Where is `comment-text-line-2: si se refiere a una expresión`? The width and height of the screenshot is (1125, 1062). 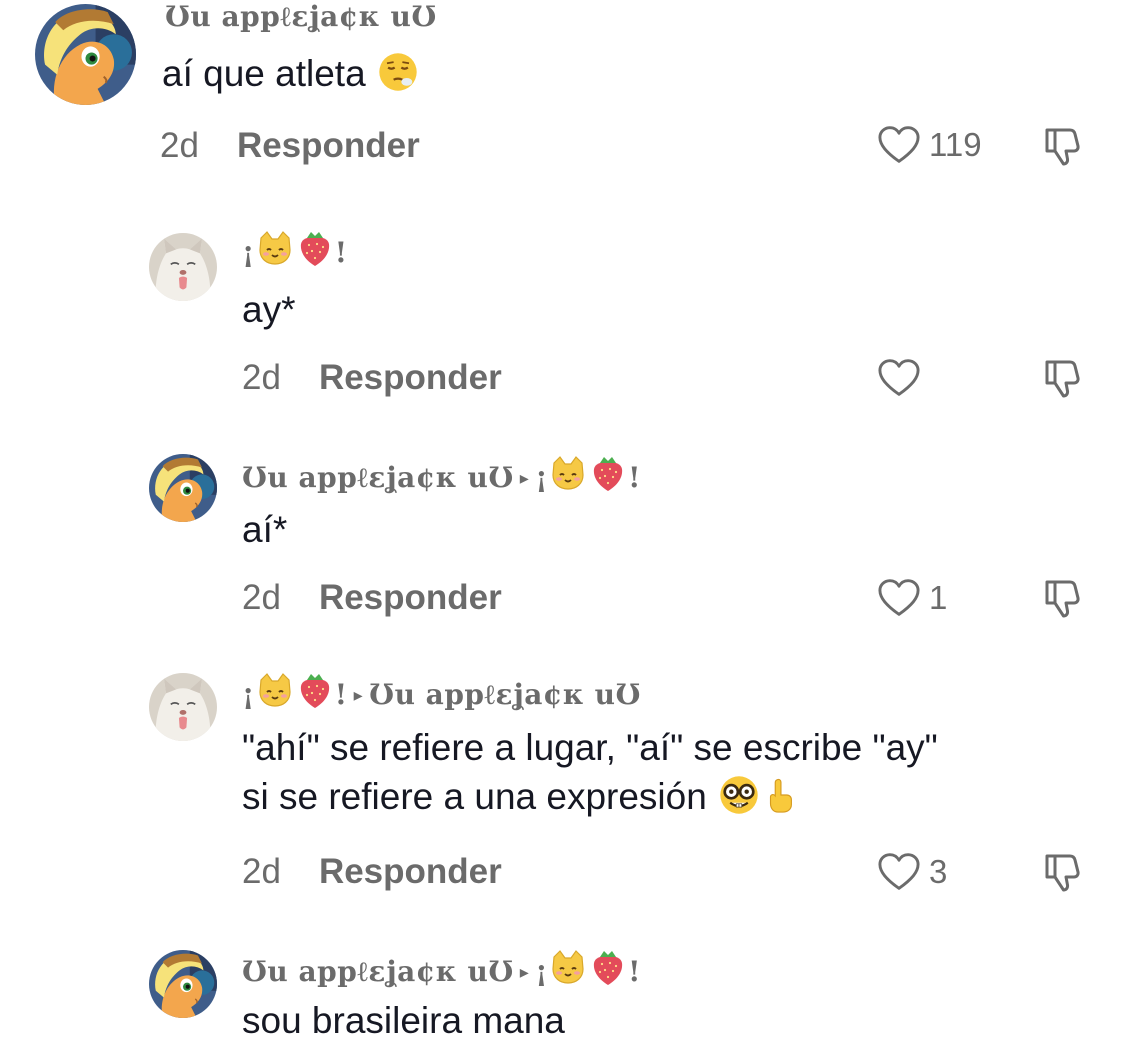 comment-text-line-2: si se refiere a una expresión is located at coordinates (590, 797).